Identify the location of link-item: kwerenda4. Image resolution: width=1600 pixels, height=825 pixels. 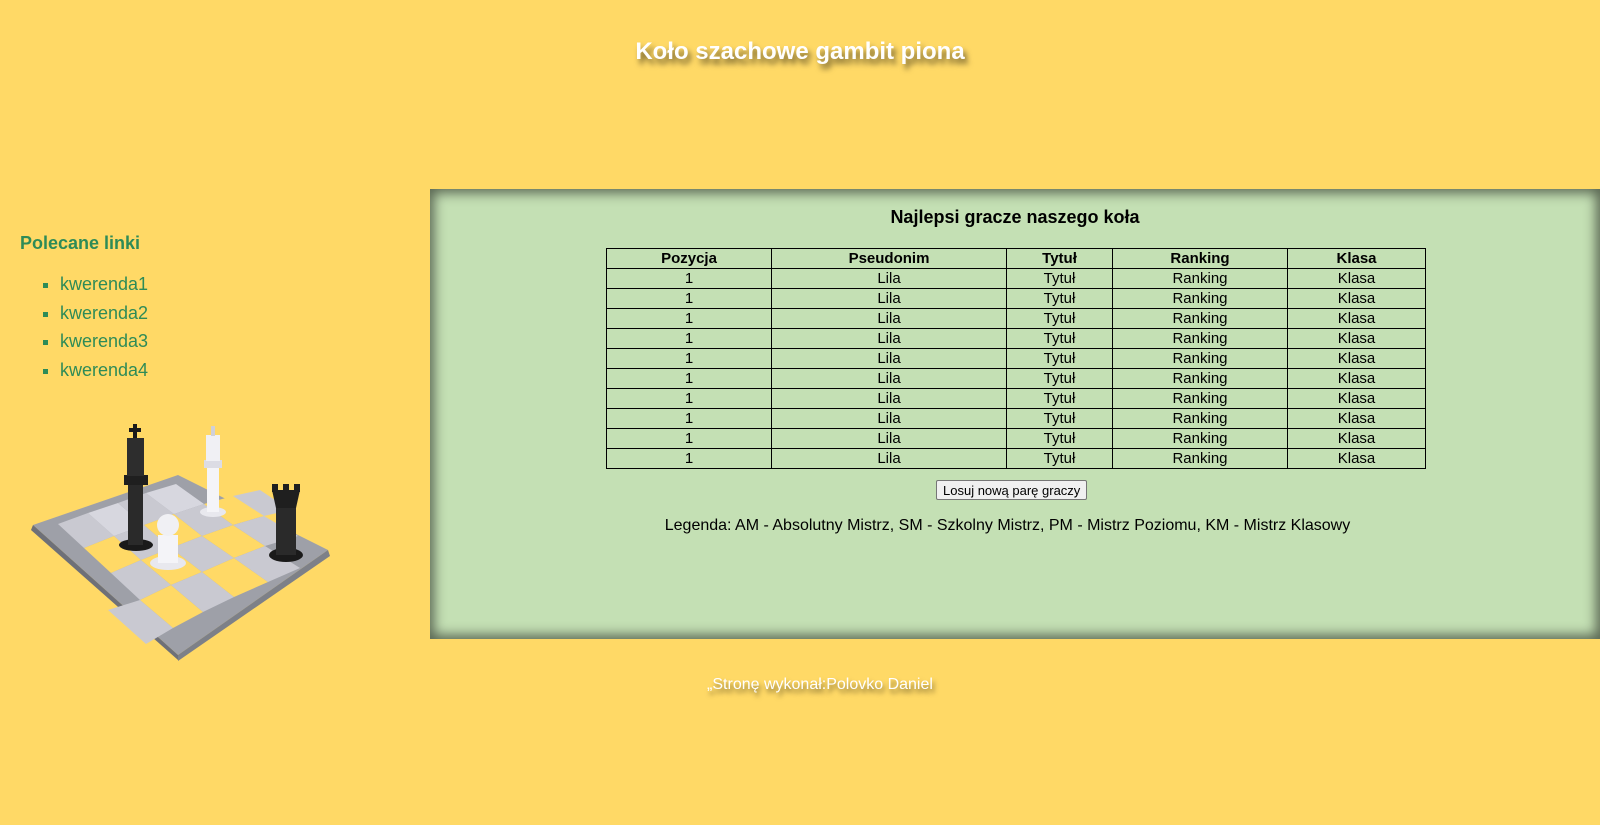
(104, 370).